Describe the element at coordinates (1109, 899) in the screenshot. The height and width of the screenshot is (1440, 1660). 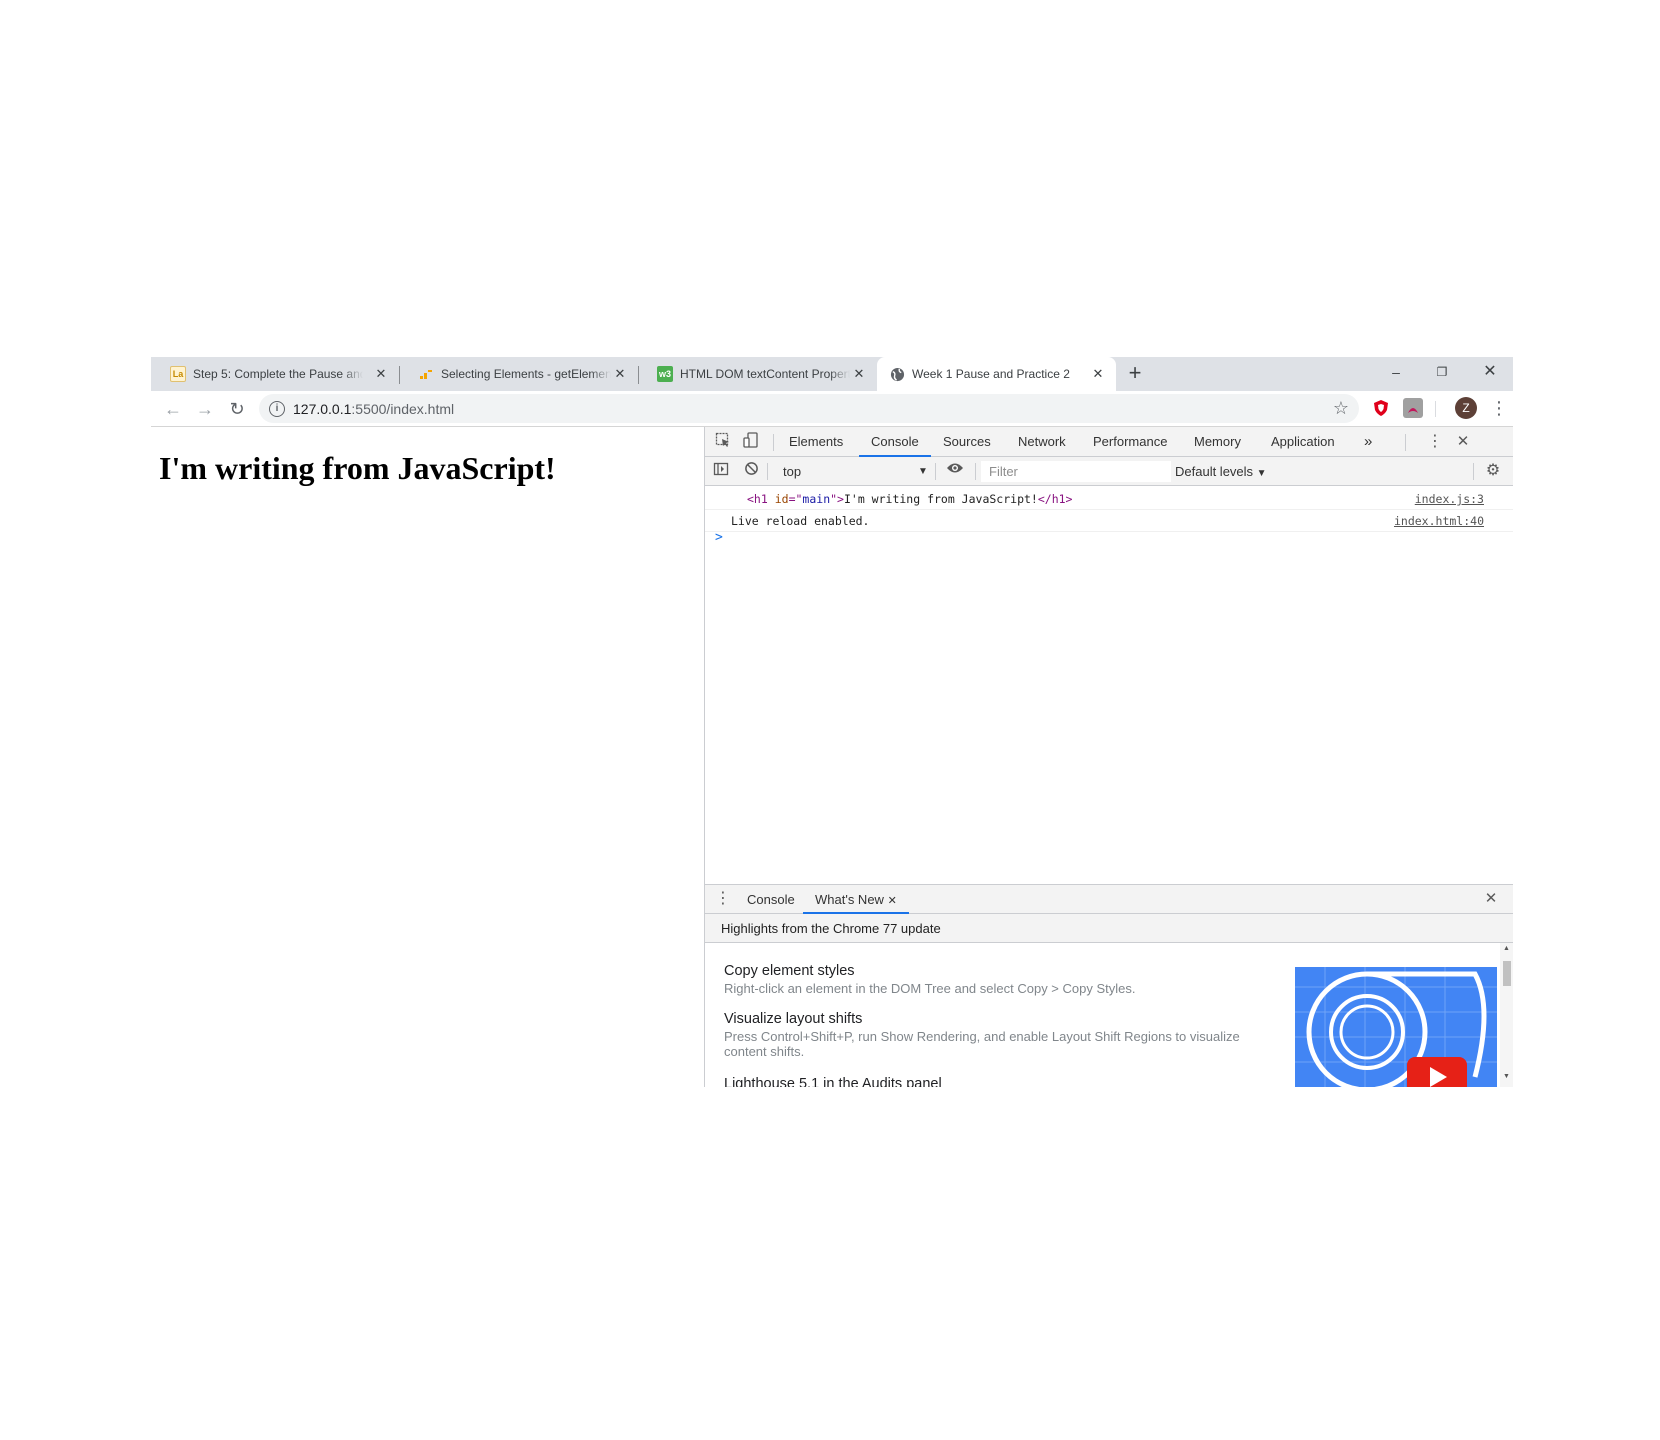
I see `drawer-tab-bar: ⋮ Console What's New ✕ ✕` at that location.